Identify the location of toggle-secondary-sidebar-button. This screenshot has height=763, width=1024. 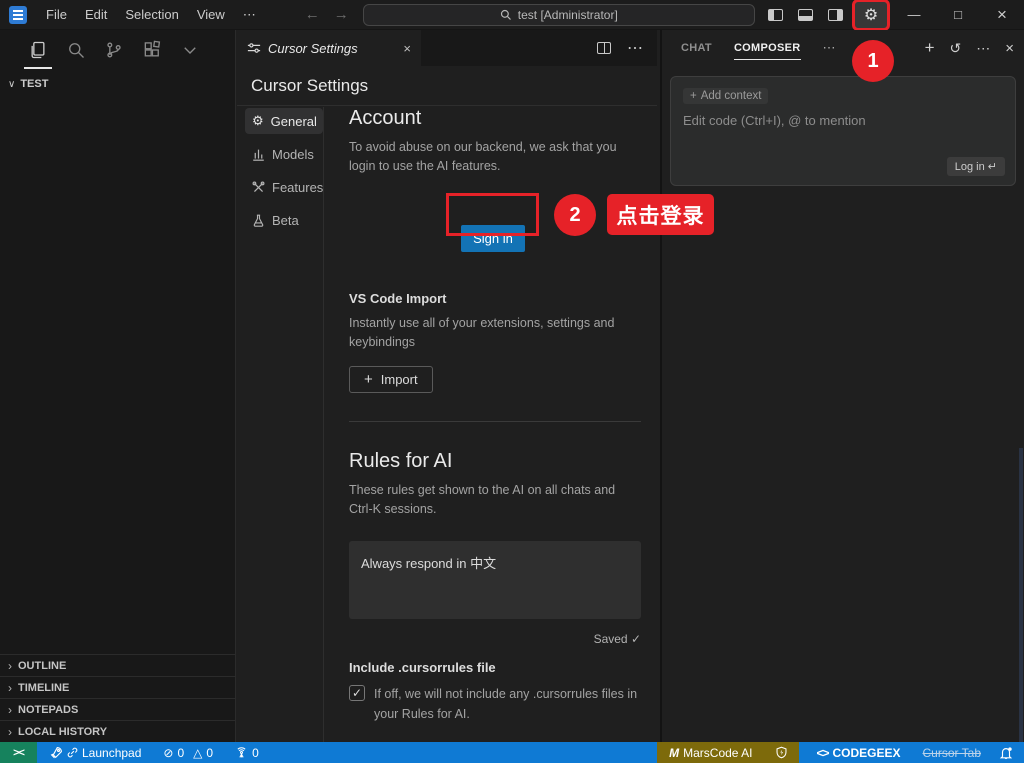
(835, 15).